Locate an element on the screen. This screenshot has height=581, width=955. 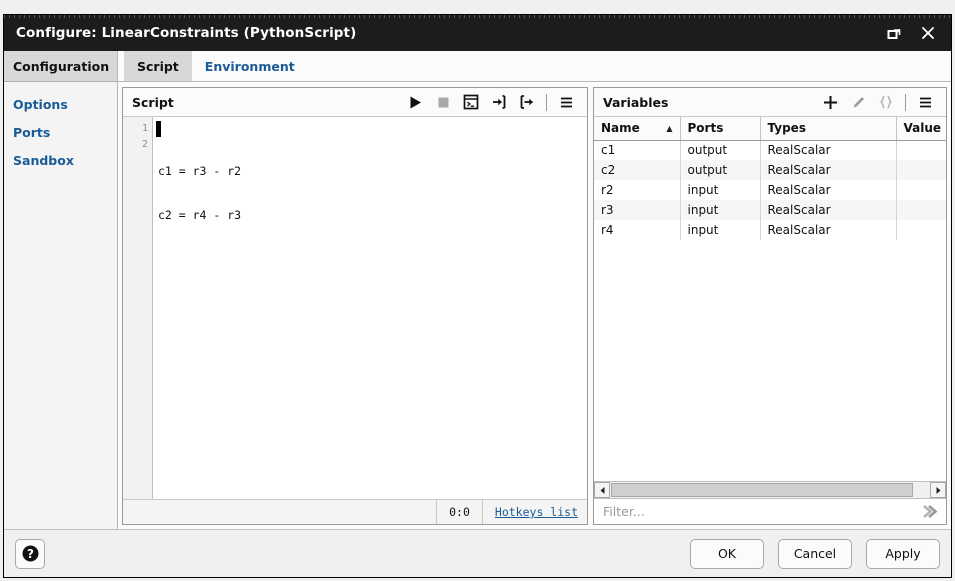
cursor-position-indicator: 0:0 is located at coordinates (459, 512).